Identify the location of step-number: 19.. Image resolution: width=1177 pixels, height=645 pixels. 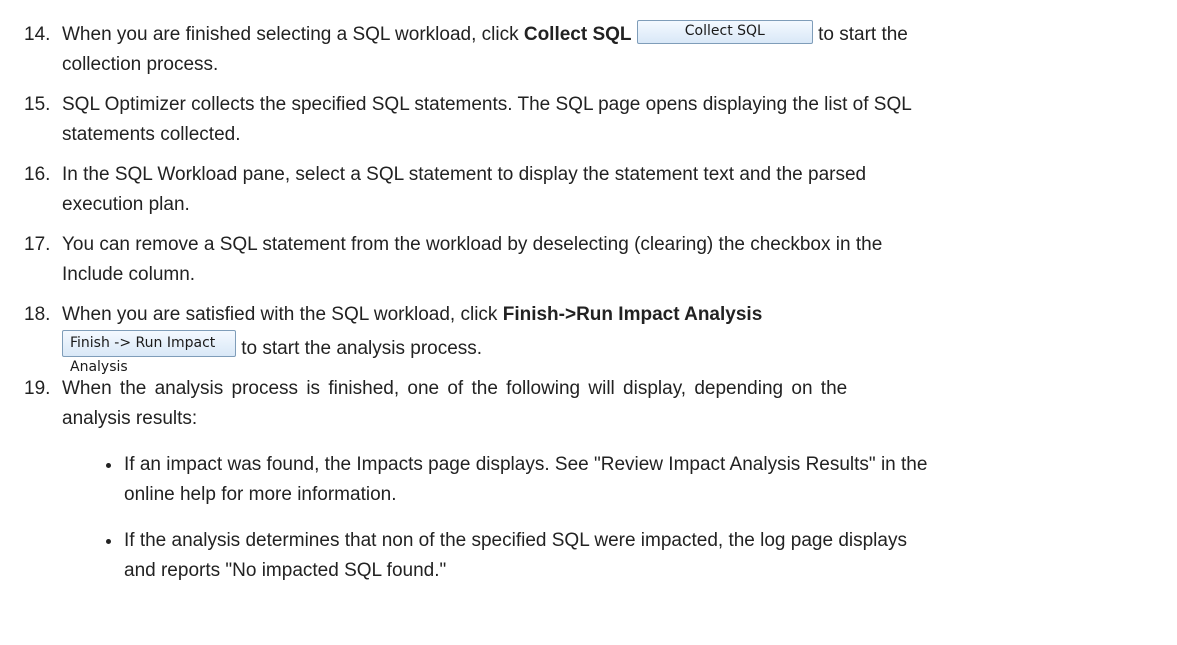
(37, 388).